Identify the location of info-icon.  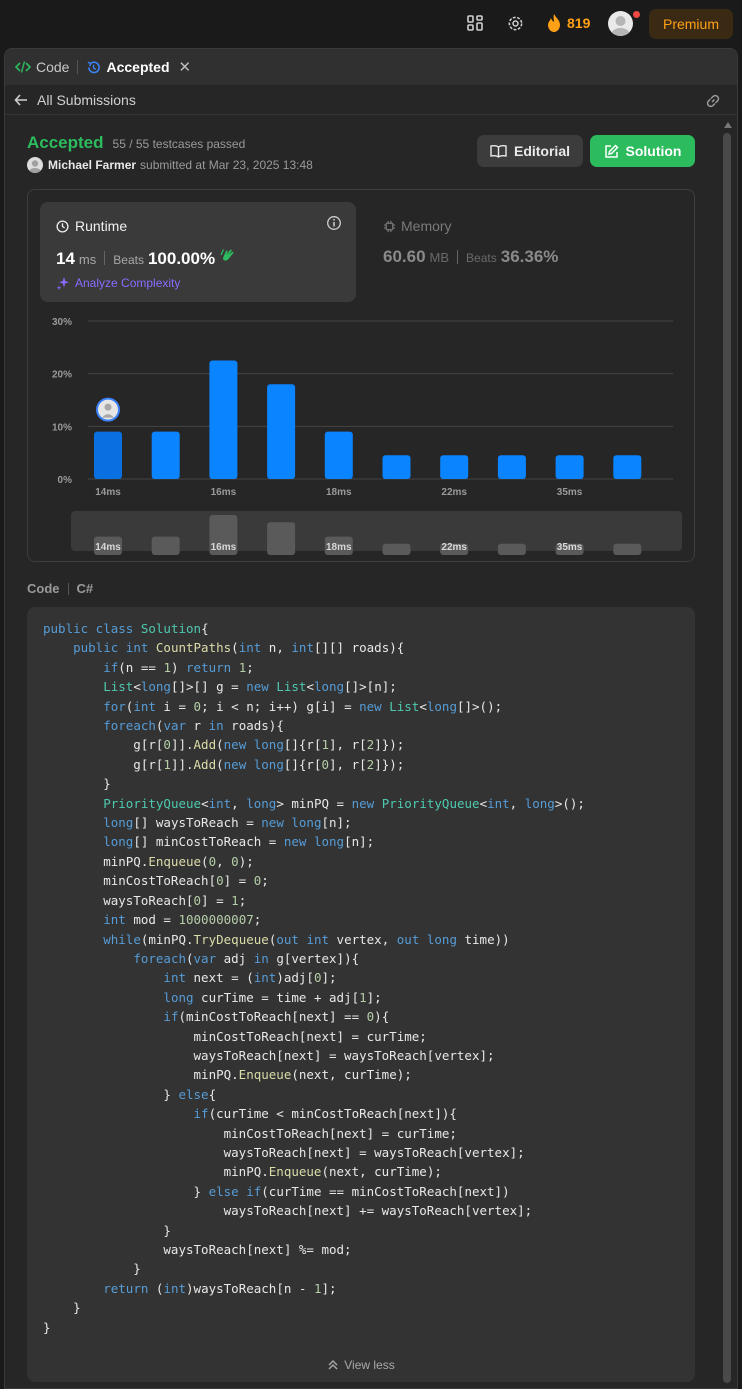
(334, 223).